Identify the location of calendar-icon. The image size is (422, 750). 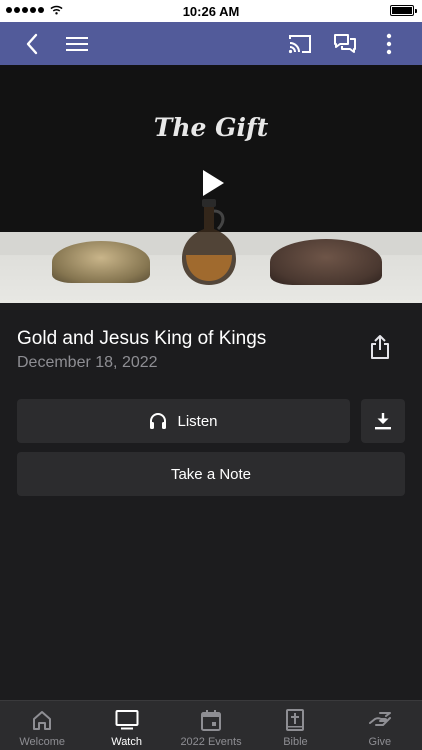
(211, 720).